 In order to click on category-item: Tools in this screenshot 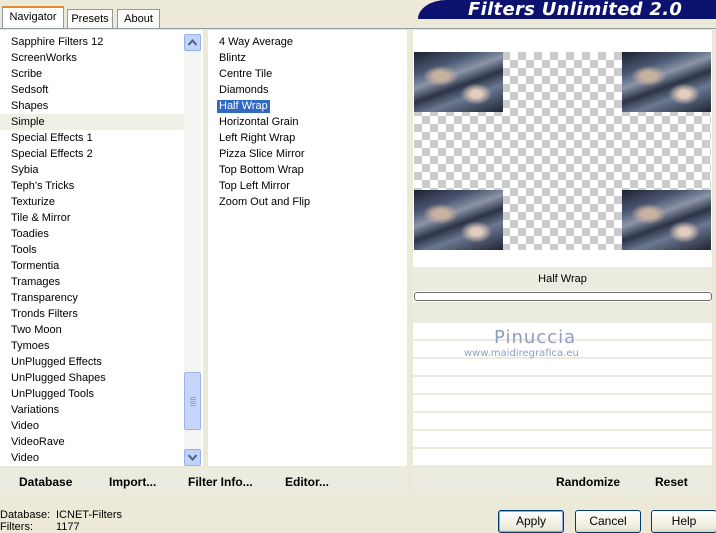, I will do `click(92, 250)`.